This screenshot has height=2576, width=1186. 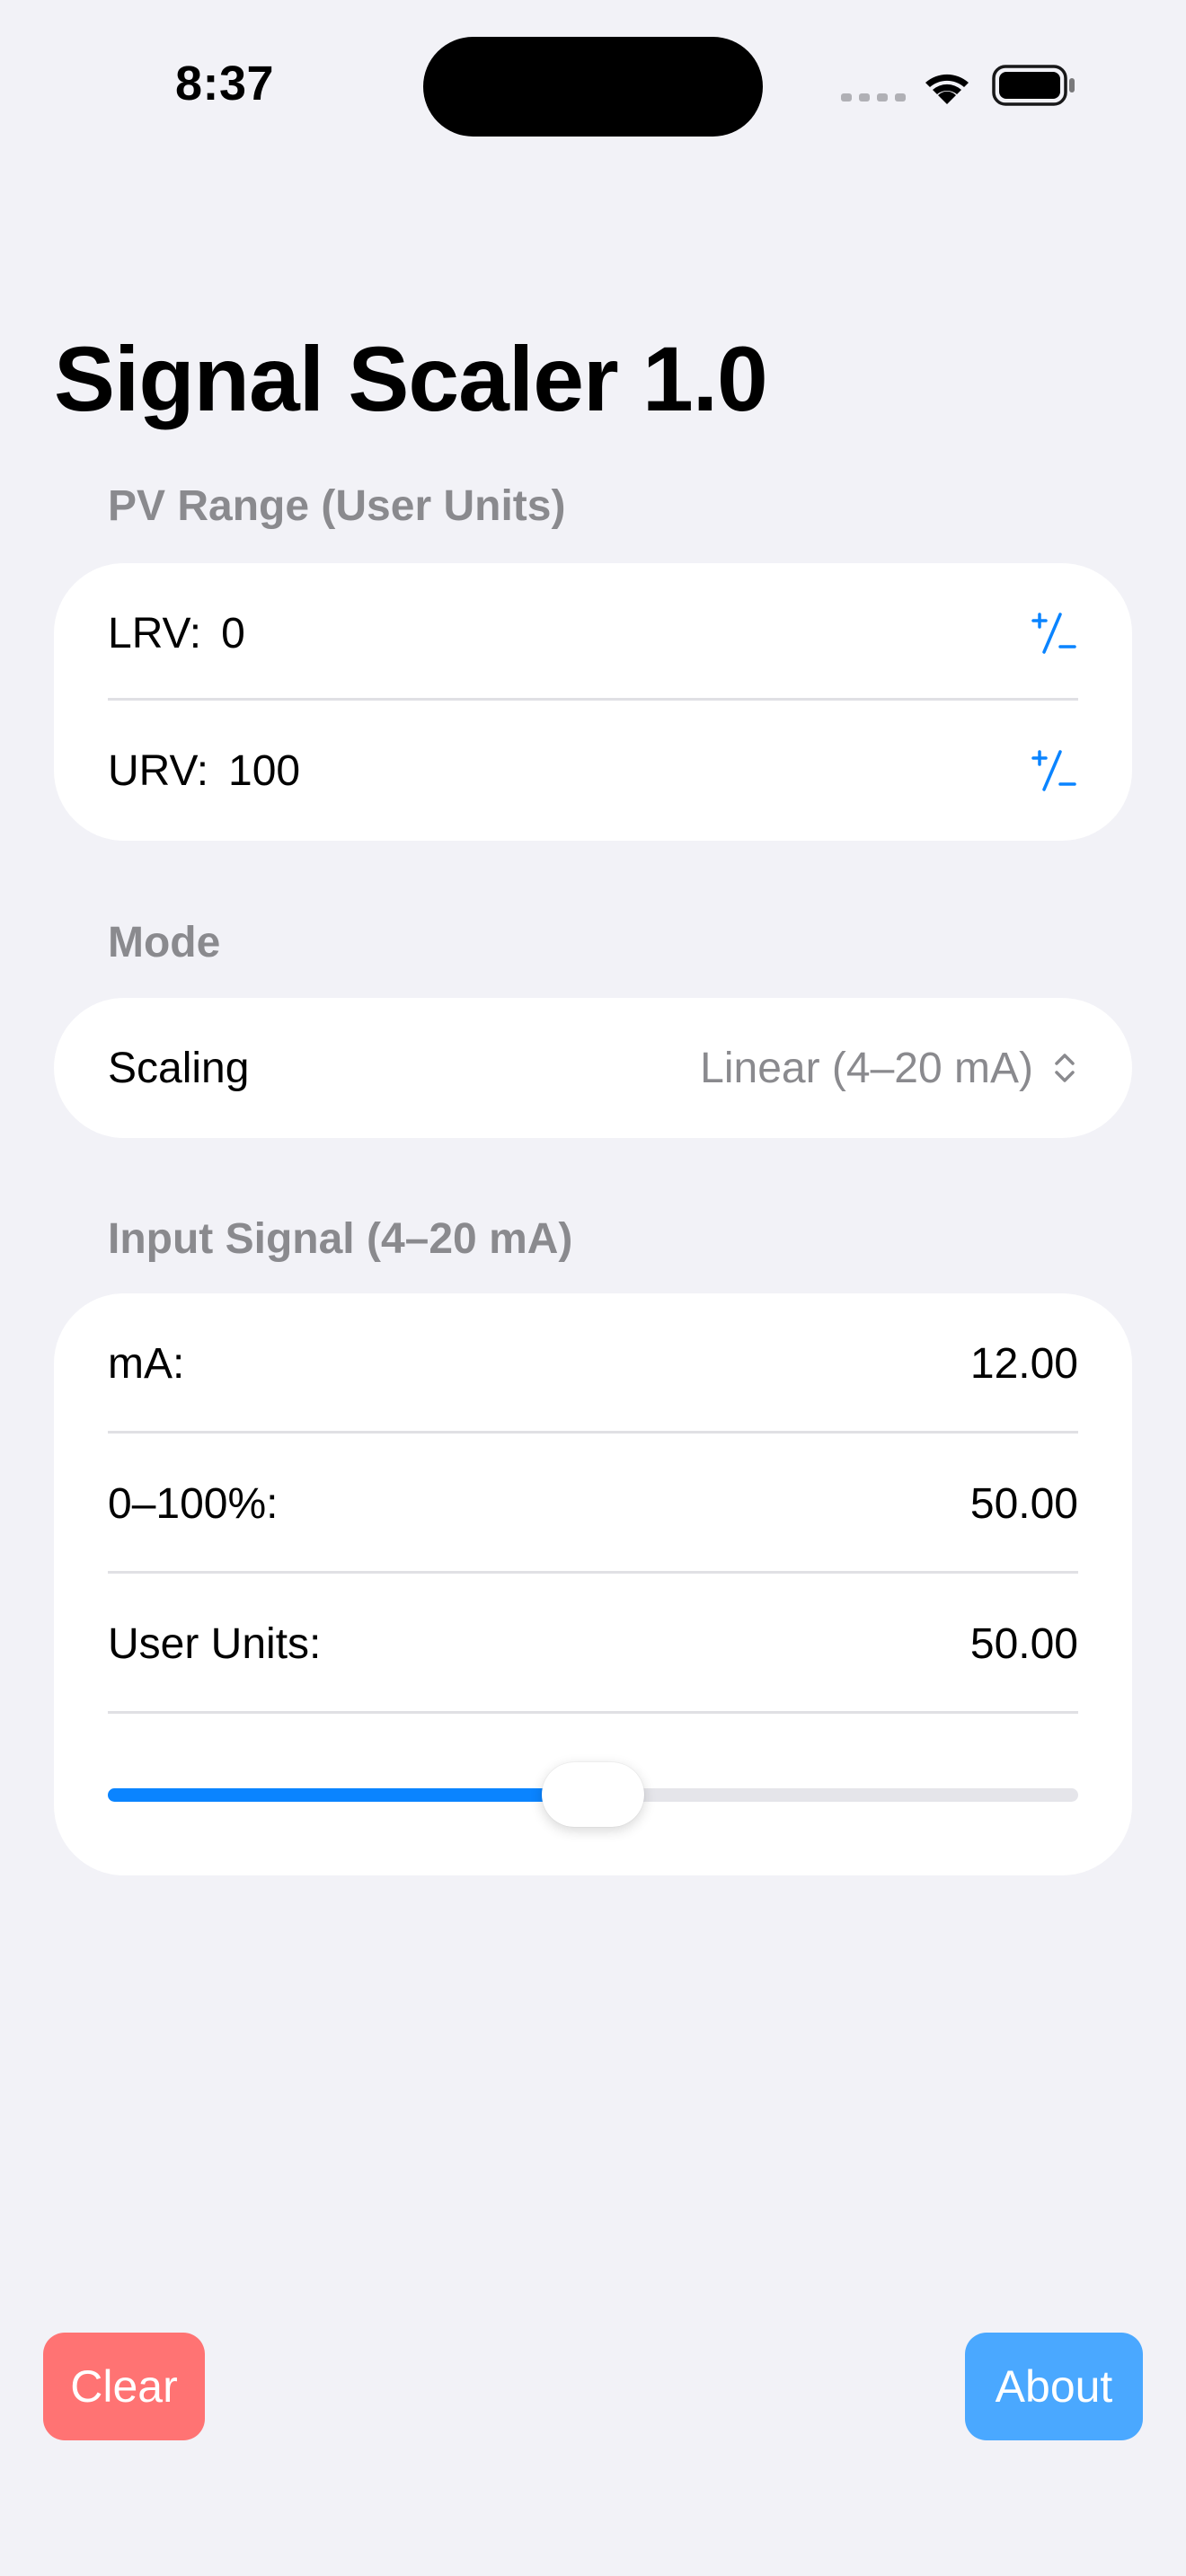 What do you see at coordinates (225, 83) in the screenshot?
I see `status-time: 8:37` at bounding box center [225, 83].